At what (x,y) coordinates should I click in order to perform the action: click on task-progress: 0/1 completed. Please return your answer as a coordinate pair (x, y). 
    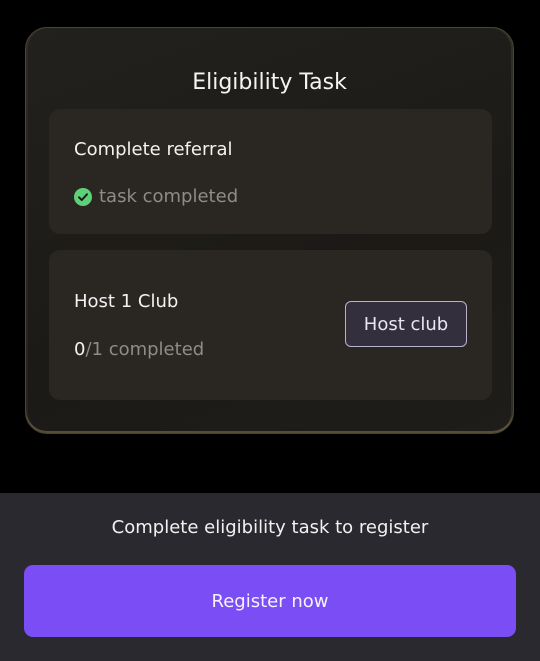
    Looking at the image, I should click on (139, 349).